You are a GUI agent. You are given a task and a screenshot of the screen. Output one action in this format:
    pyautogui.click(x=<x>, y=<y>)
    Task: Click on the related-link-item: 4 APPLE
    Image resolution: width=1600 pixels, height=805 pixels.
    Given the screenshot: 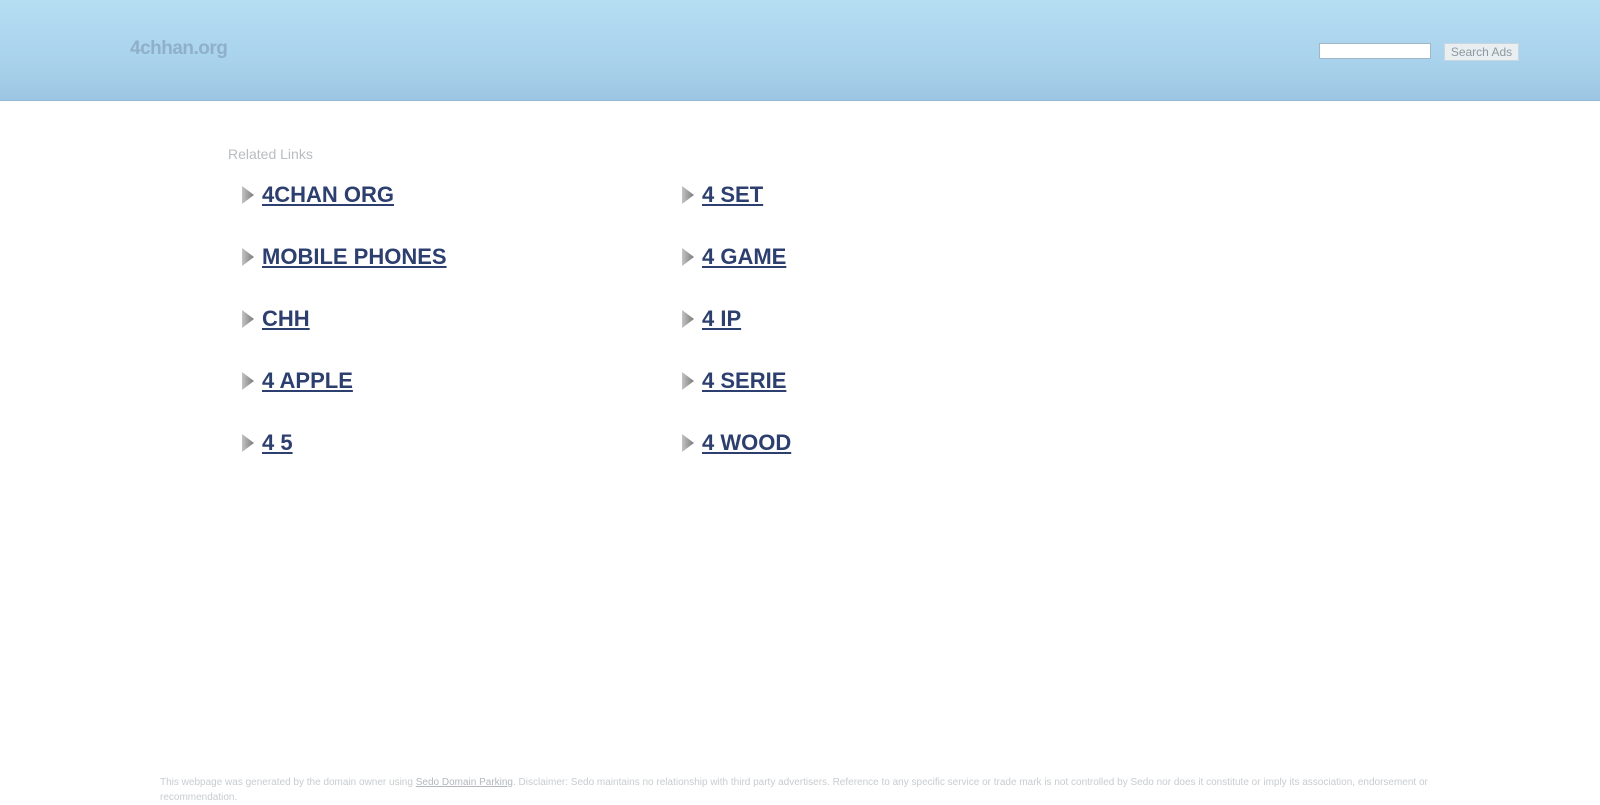 What is the action you would take?
    pyautogui.click(x=296, y=381)
    